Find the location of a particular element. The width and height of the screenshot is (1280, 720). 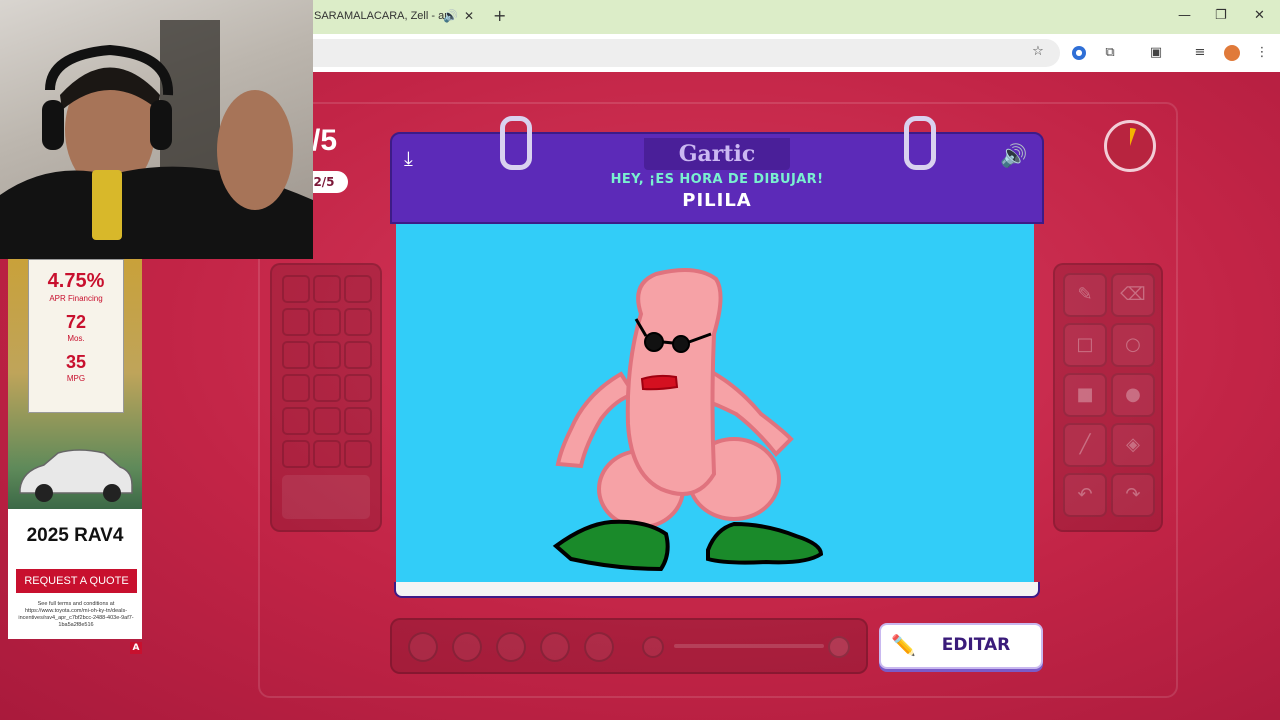

ad-rate: 4.75% is located at coordinates (76, 281).